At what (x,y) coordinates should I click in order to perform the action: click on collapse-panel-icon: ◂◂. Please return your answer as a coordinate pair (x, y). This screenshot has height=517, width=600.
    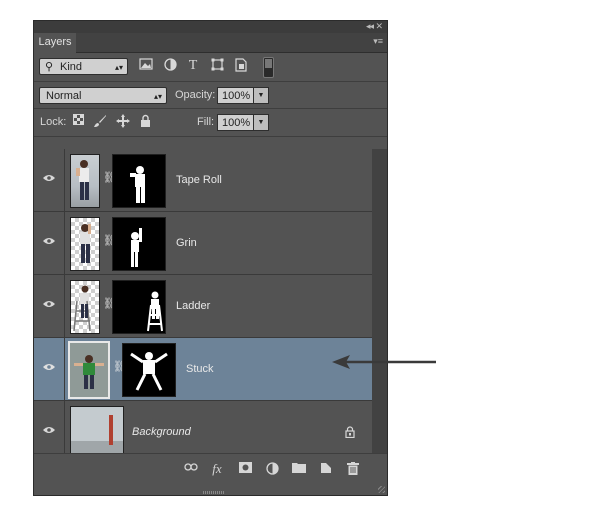
    Looking at the image, I should click on (370, 26).